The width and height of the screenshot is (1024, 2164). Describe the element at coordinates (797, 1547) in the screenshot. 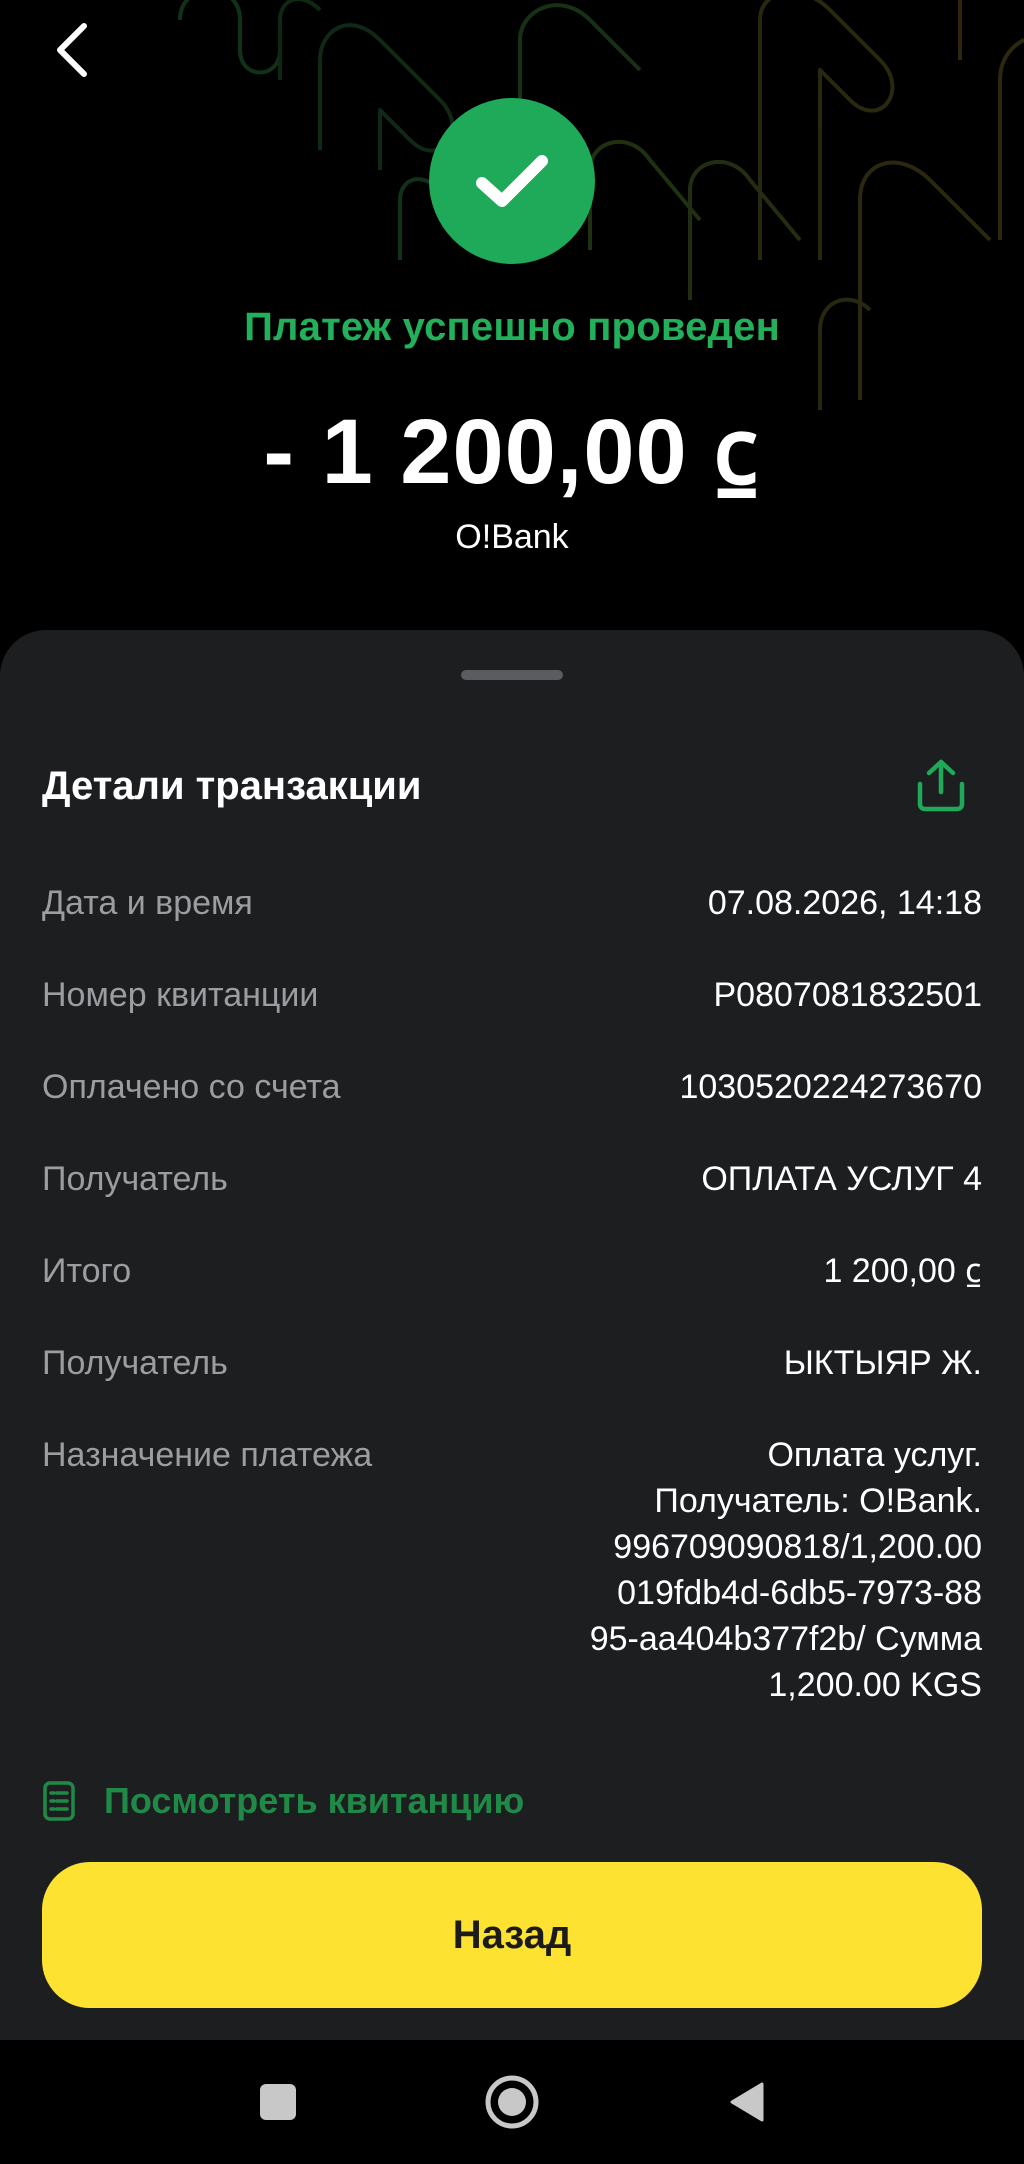

I see `purpose-line: 996709090818/1,200.00` at that location.